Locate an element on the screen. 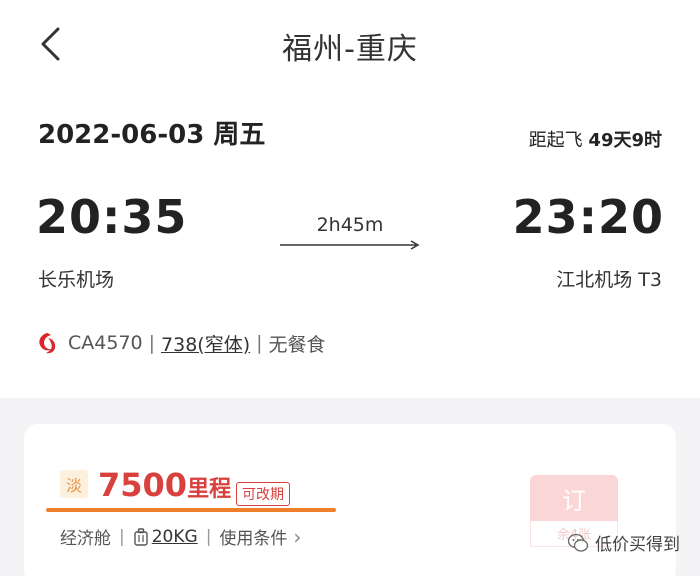  wechat-icon is located at coordinates (578, 542).